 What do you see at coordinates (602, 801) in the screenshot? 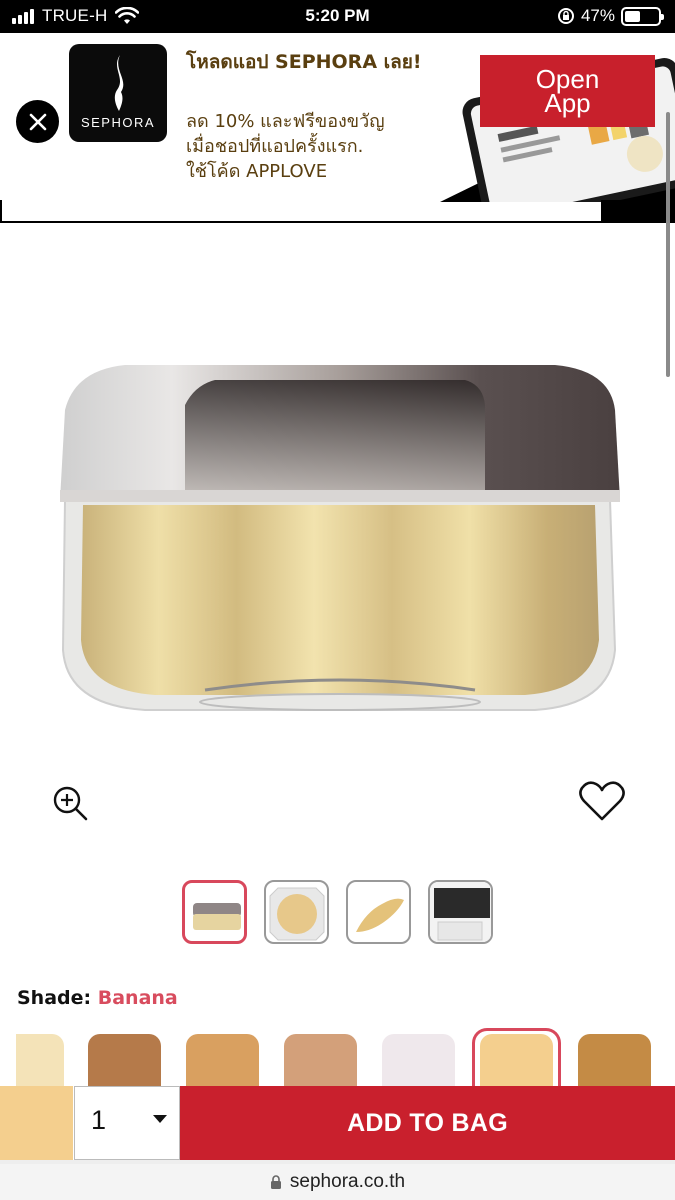
I see `heart-icon` at bounding box center [602, 801].